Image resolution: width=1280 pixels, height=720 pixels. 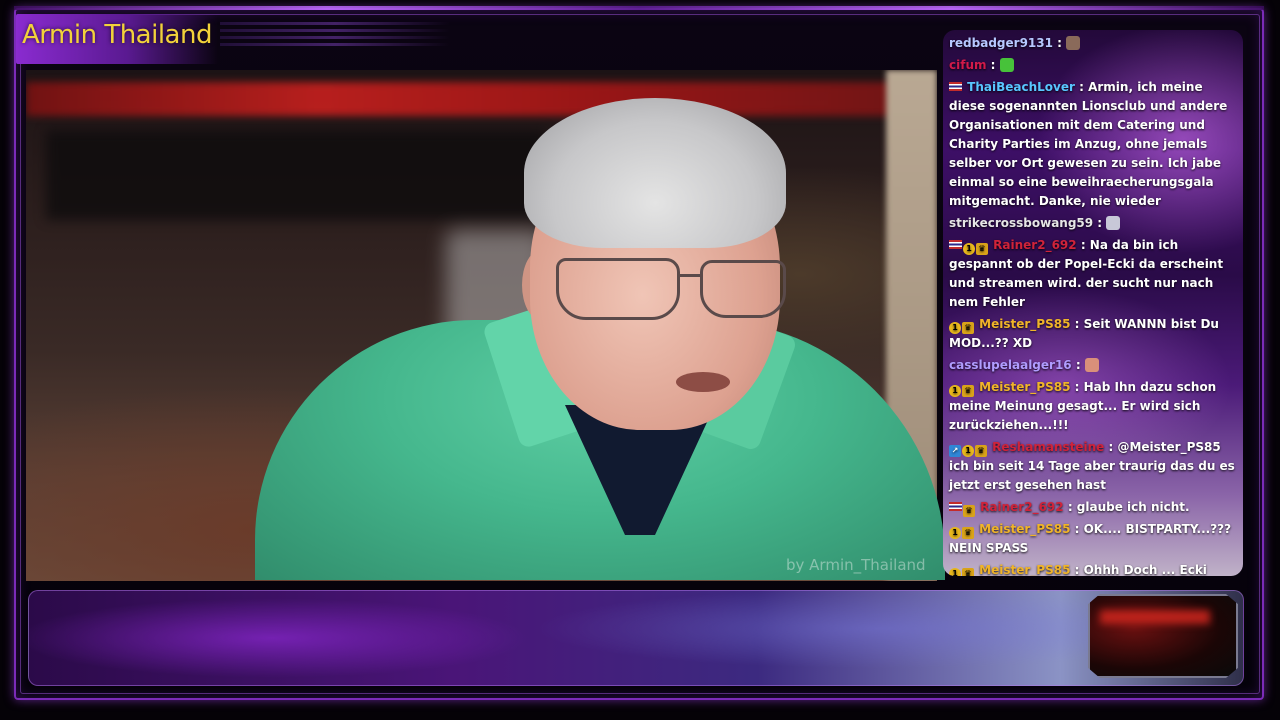 What do you see at coordinates (1046, 447) in the screenshot?
I see `chat-username: Reshamansteine` at bounding box center [1046, 447].